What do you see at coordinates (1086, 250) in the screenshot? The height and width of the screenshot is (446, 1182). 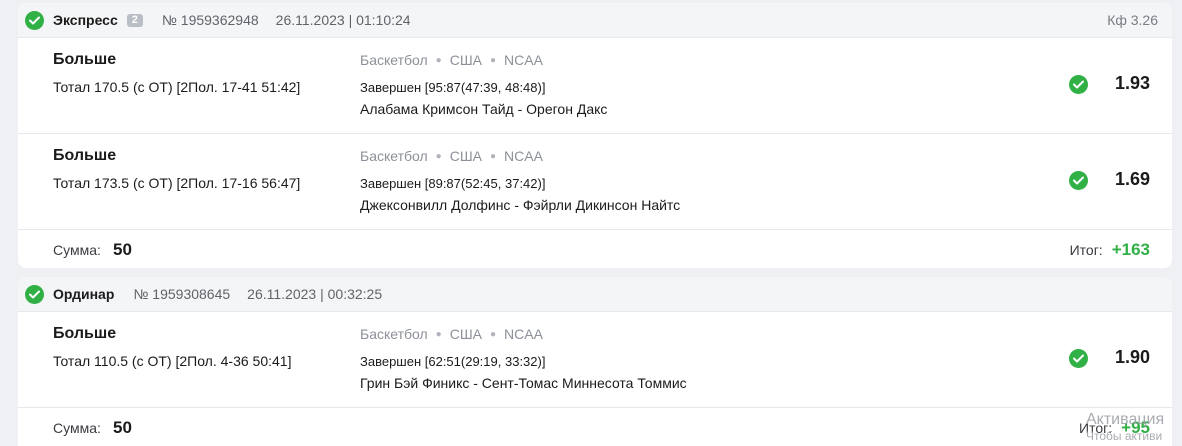 I see `result-label: Итог:` at bounding box center [1086, 250].